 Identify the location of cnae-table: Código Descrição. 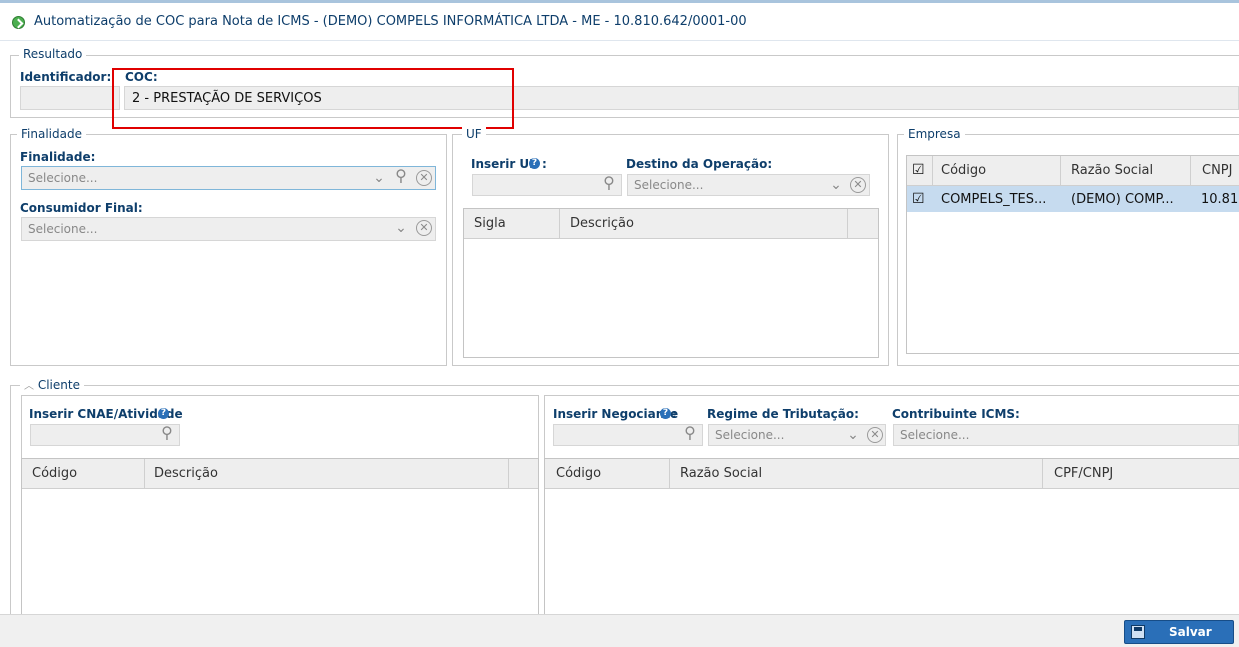
(280, 543).